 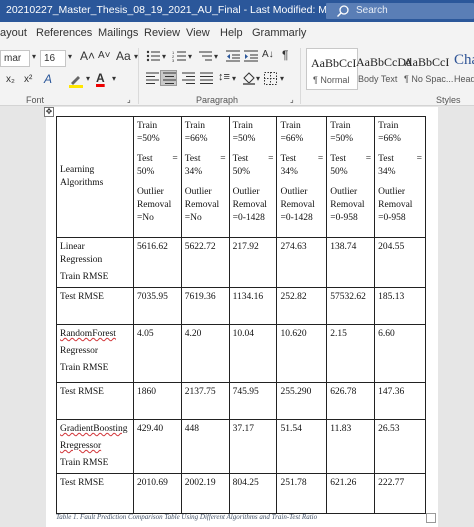 I want to click on search-box: Search, so click(x=400, y=11).